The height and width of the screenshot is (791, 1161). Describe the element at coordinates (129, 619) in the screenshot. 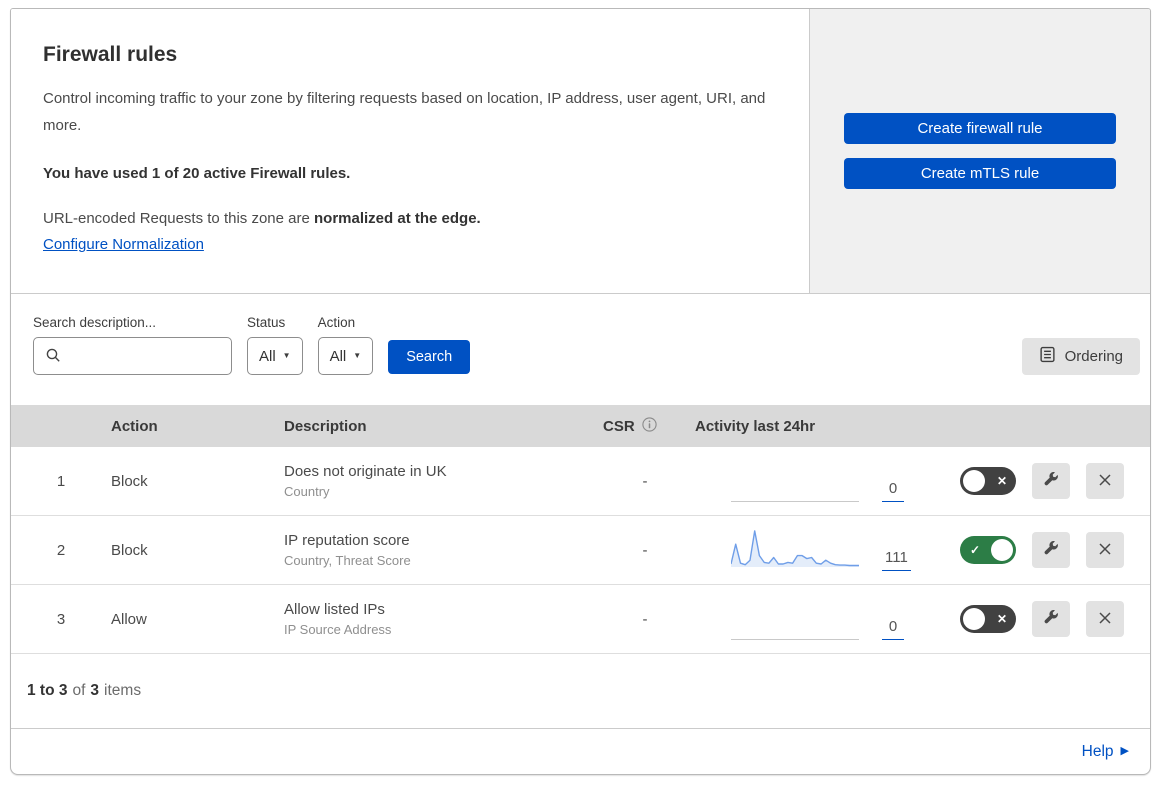

I see `rule-action: Allow` at that location.